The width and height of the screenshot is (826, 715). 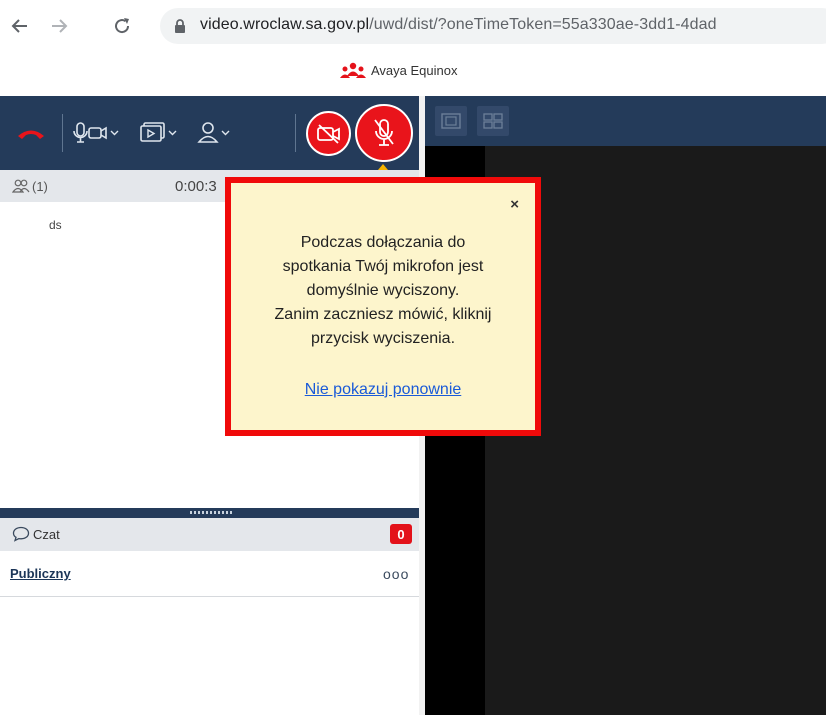 I want to click on call-timer: 0:00:3, so click(x=196, y=186).